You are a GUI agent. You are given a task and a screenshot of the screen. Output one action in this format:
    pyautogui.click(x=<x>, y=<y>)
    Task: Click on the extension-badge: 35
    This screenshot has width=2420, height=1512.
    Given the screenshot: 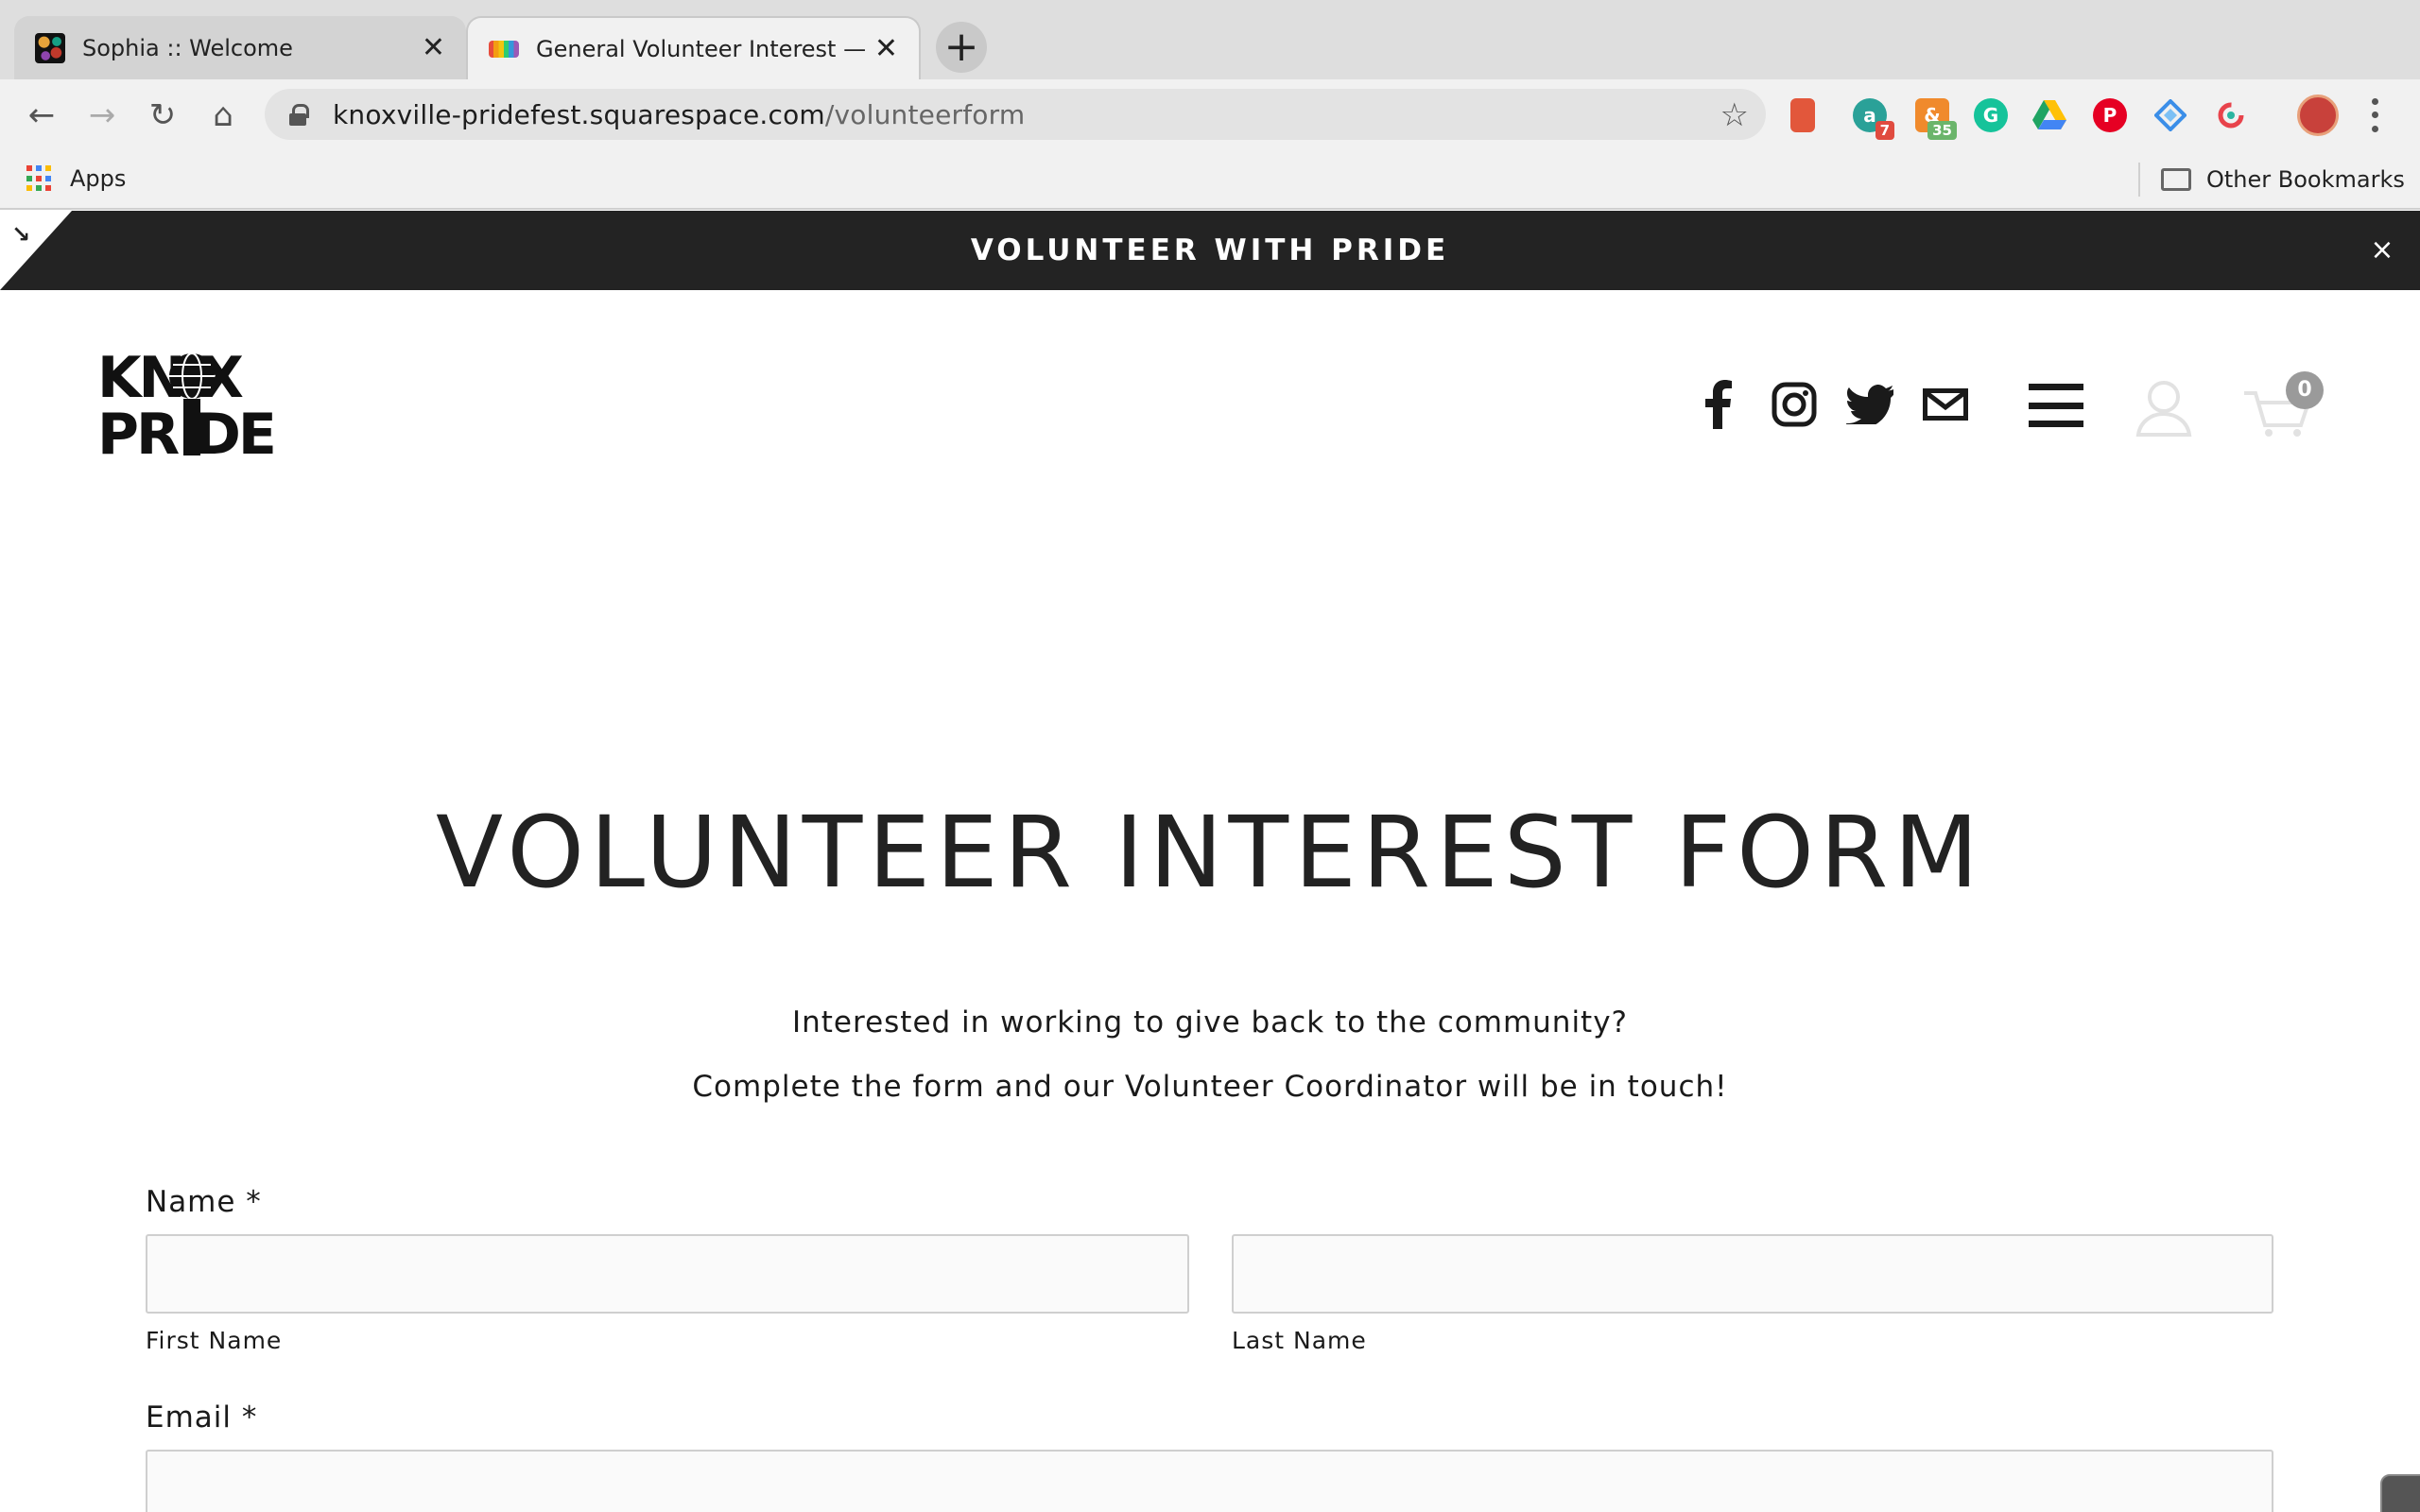 What is the action you would take?
    pyautogui.click(x=1942, y=130)
    